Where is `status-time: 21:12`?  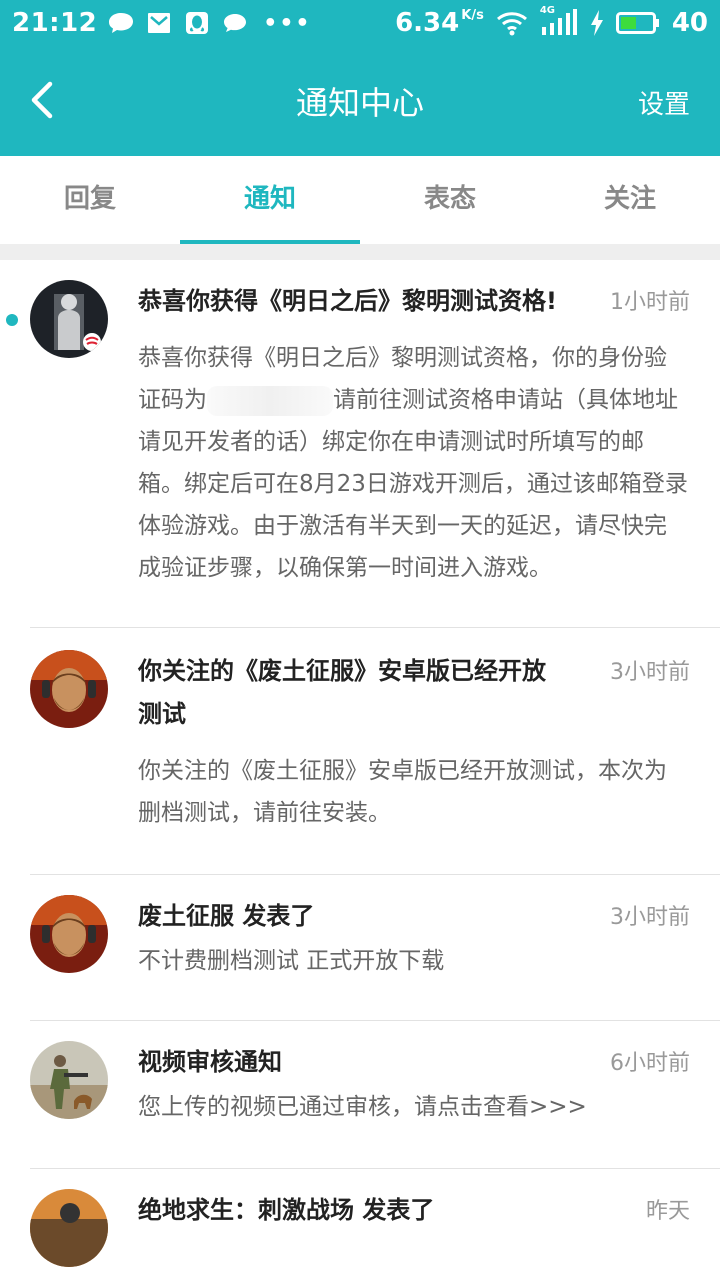
status-time: 21:12 is located at coordinates (55, 23).